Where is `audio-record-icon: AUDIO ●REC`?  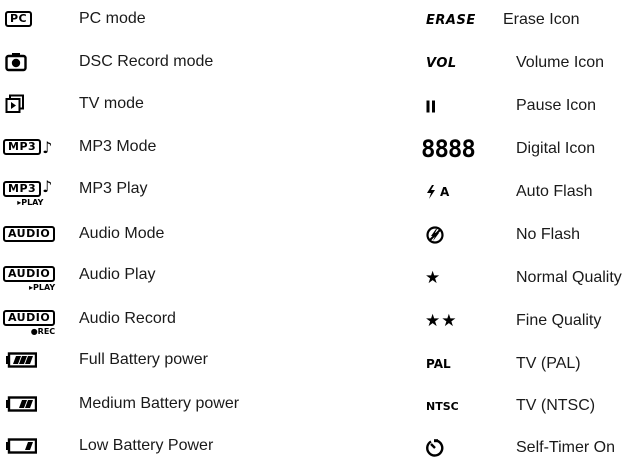
audio-record-icon: AUDIO ●REC is located at coordinates (38, 322).